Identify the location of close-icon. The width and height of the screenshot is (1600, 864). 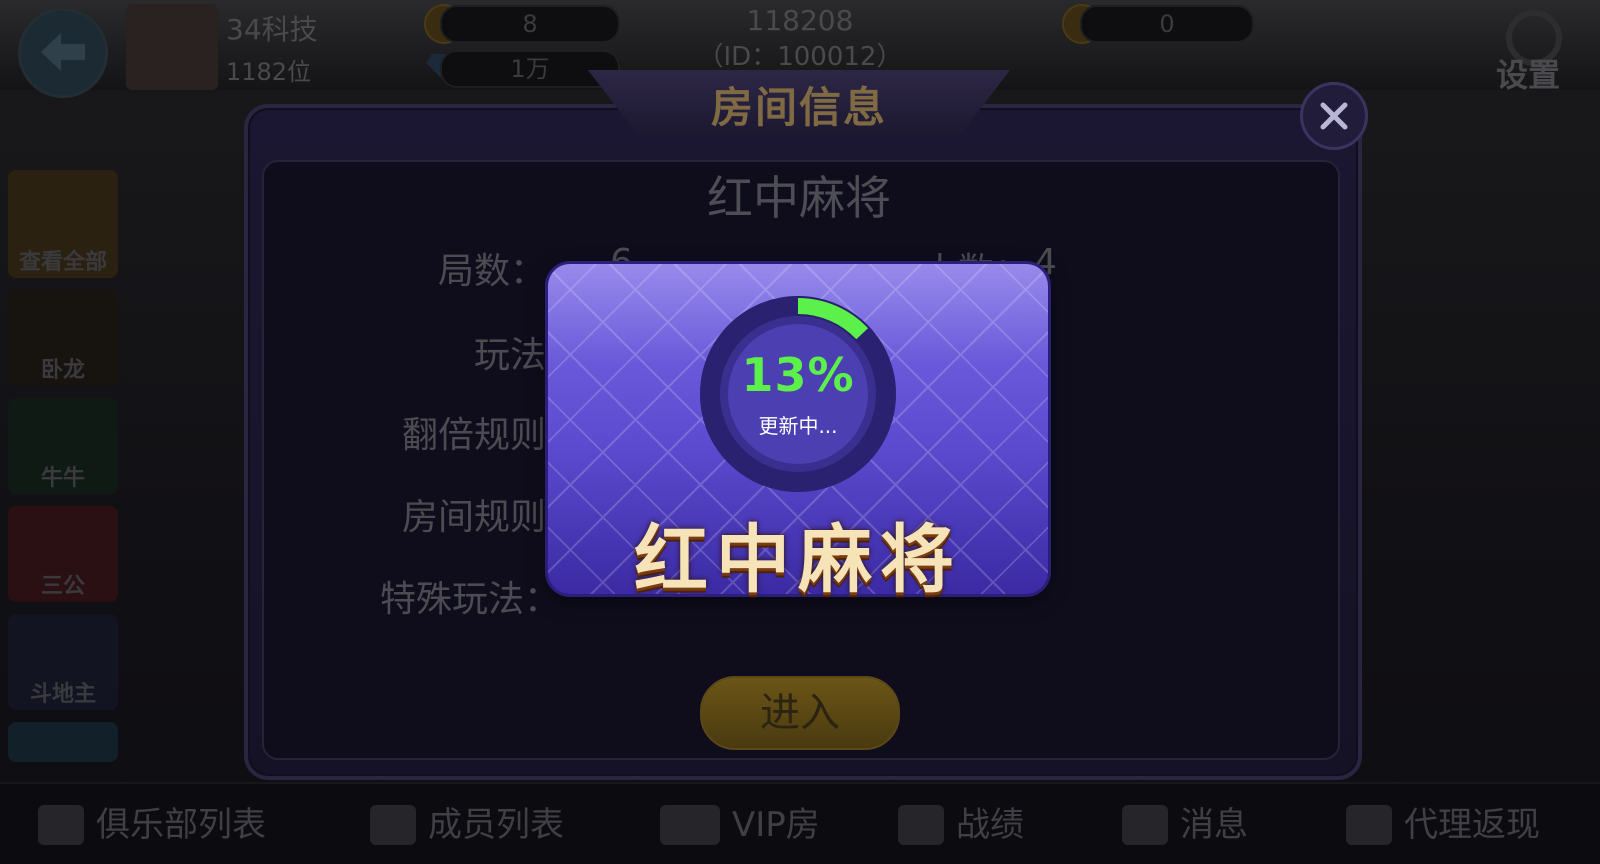
(1334, 116).